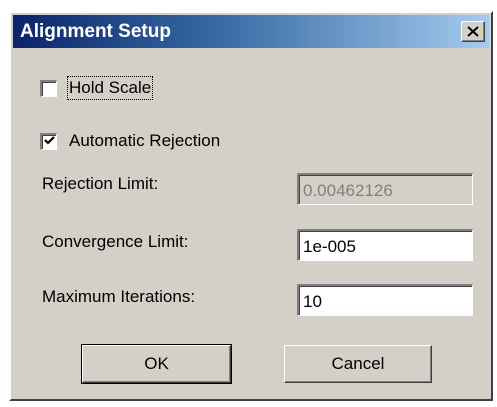  What do you see at coordinates (145, 140) in the screenshot?
I see `automatic-rejection-label: Automatic Rejection` at bounding box center [145, 140].